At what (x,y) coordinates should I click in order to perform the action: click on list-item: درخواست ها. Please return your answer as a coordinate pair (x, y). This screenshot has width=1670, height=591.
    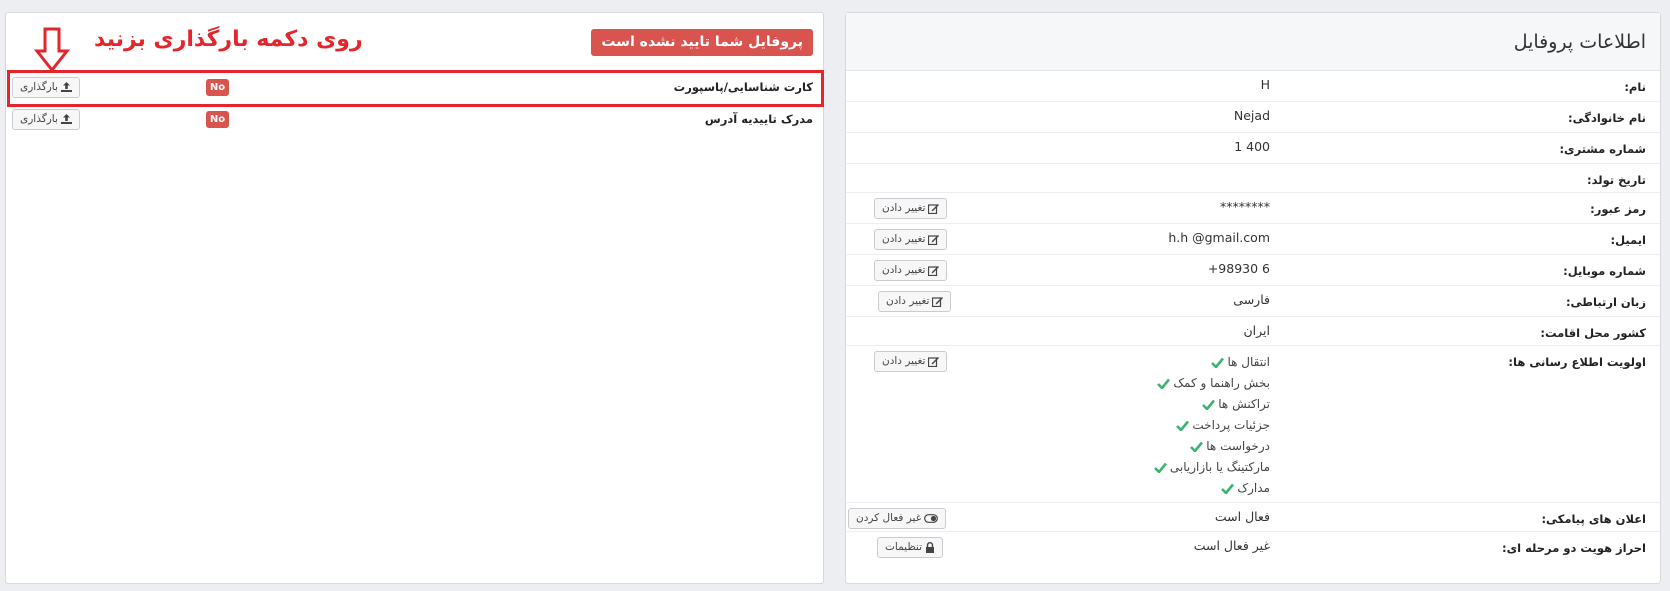
    Looking at the image, I should click on (1212, 446).